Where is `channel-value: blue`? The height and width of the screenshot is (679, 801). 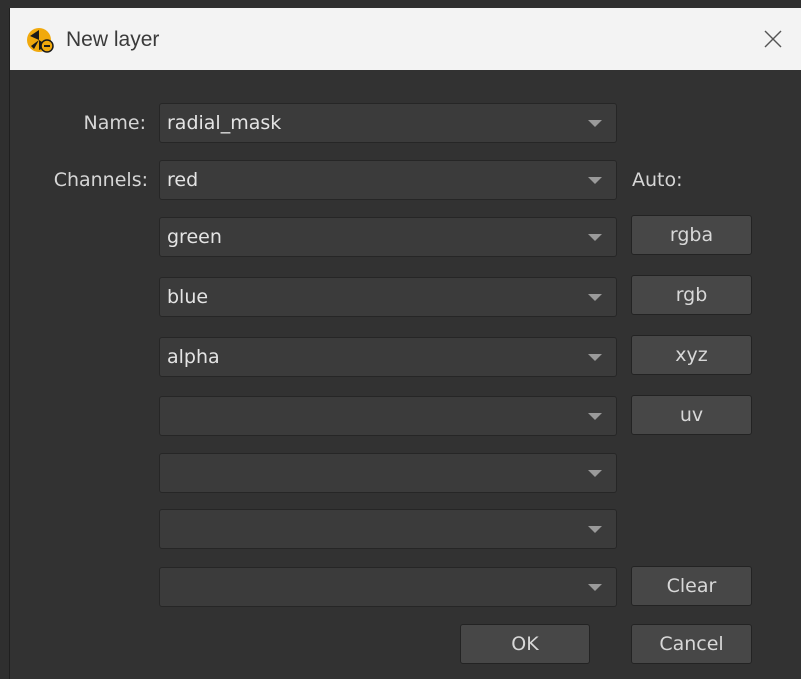 channel-value: blue is located at coordinates (188, 297).